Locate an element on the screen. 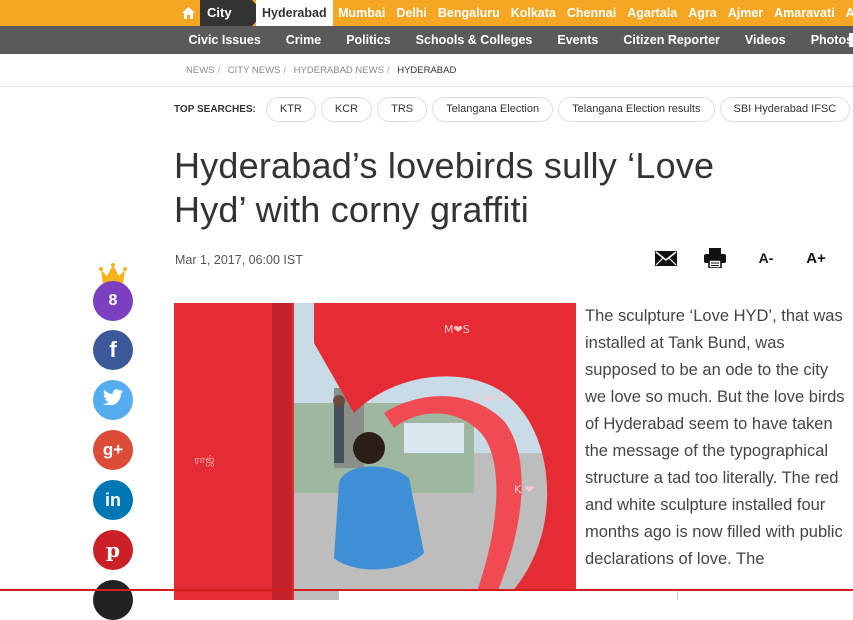 Image resolution: width=853 pixels, height=620 pixels. nav-schools-colleges: Schools & Colleges is located at coordinates (474, 40).